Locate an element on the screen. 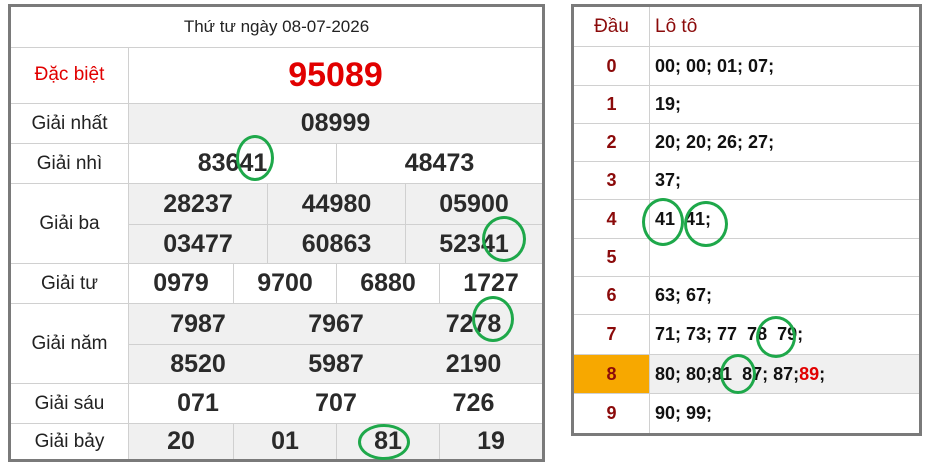 Image resolution: width=928 pixels, height=470 pixels. loto-row-head: 6 is located at coordinates (612, 295).